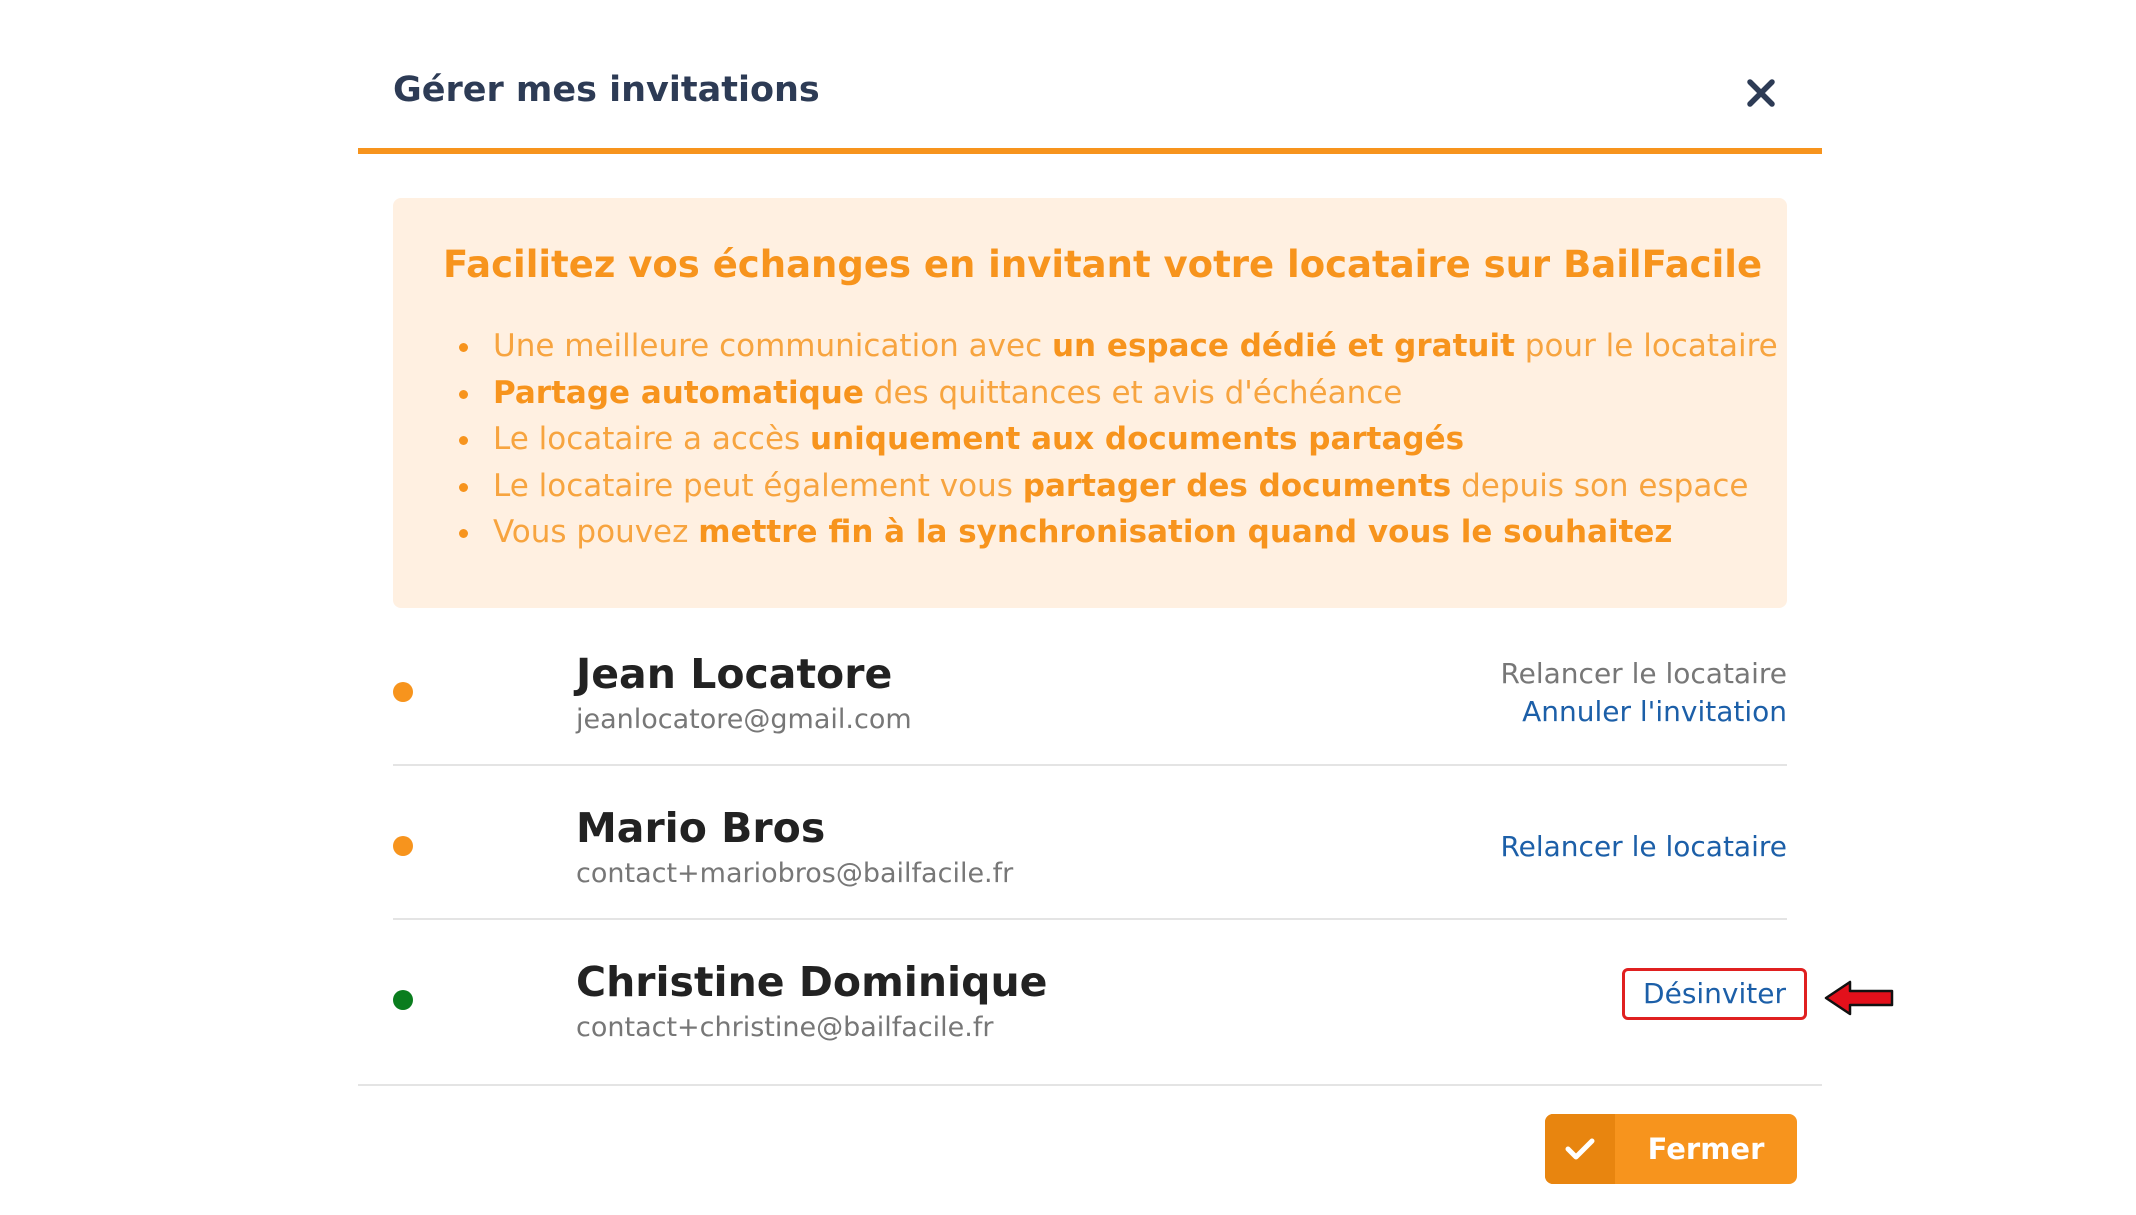 The width and height of the screenshot is (2136, 1215). What do you see at coordinates (1090, 1085) in the screenshot?
I see `footer-divider` at bounding box center [1090, 1085].